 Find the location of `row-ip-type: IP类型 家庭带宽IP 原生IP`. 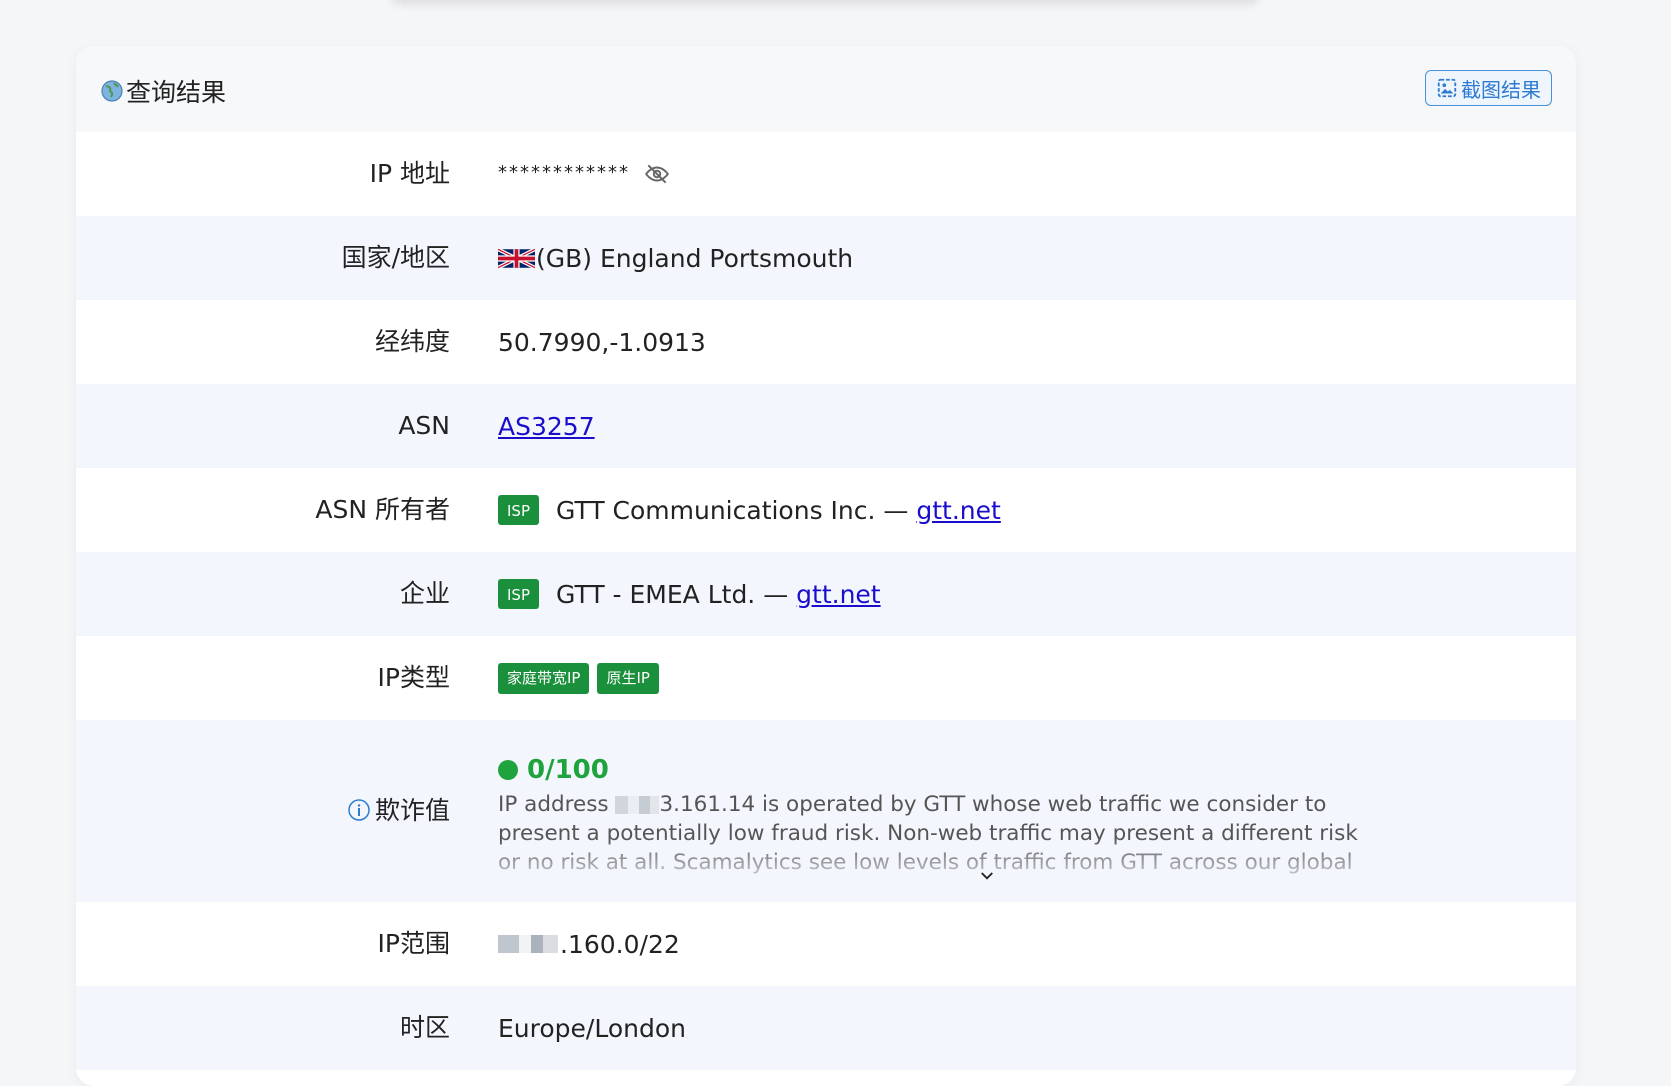

row-ip-type: IP类型 家庭带宽IP 原生IP is located at coordinates (826, 678).